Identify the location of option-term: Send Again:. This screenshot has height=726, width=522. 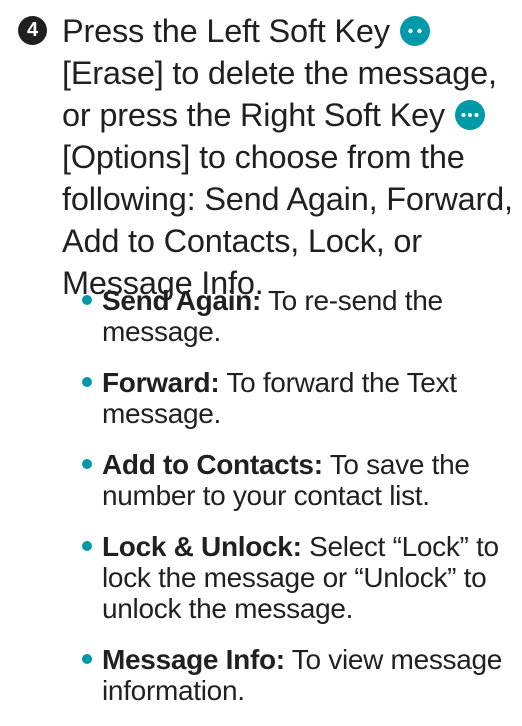
(181, 300).